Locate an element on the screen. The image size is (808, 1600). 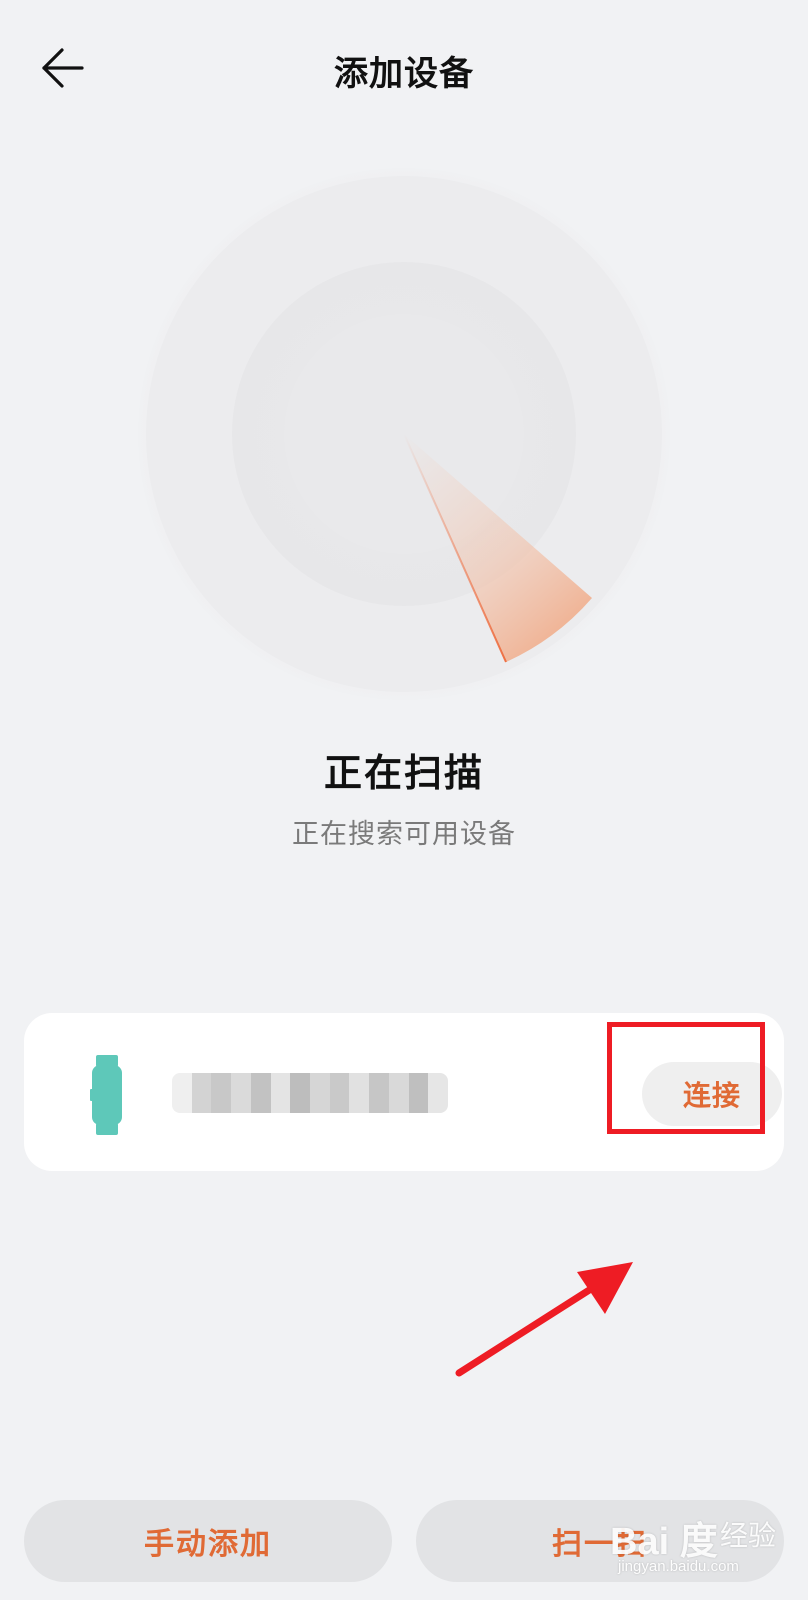
header: 添加设备 is located at coordinates (404, 70).